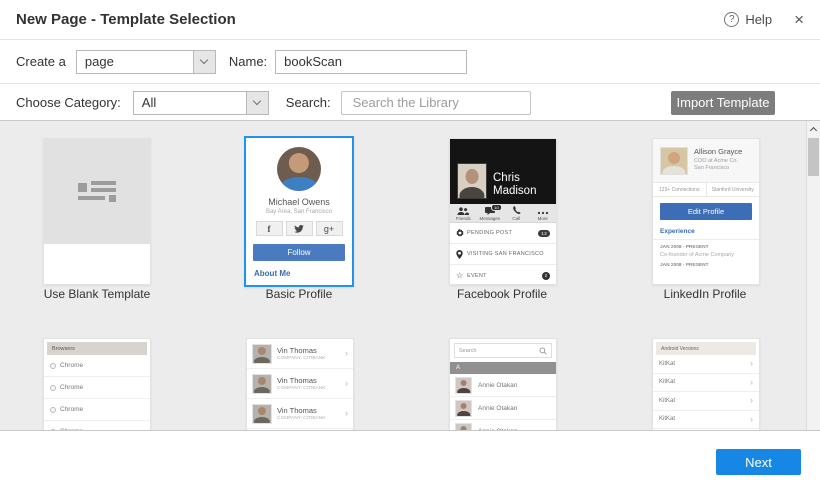  I want to click on gear-icon, so click(461, 233).